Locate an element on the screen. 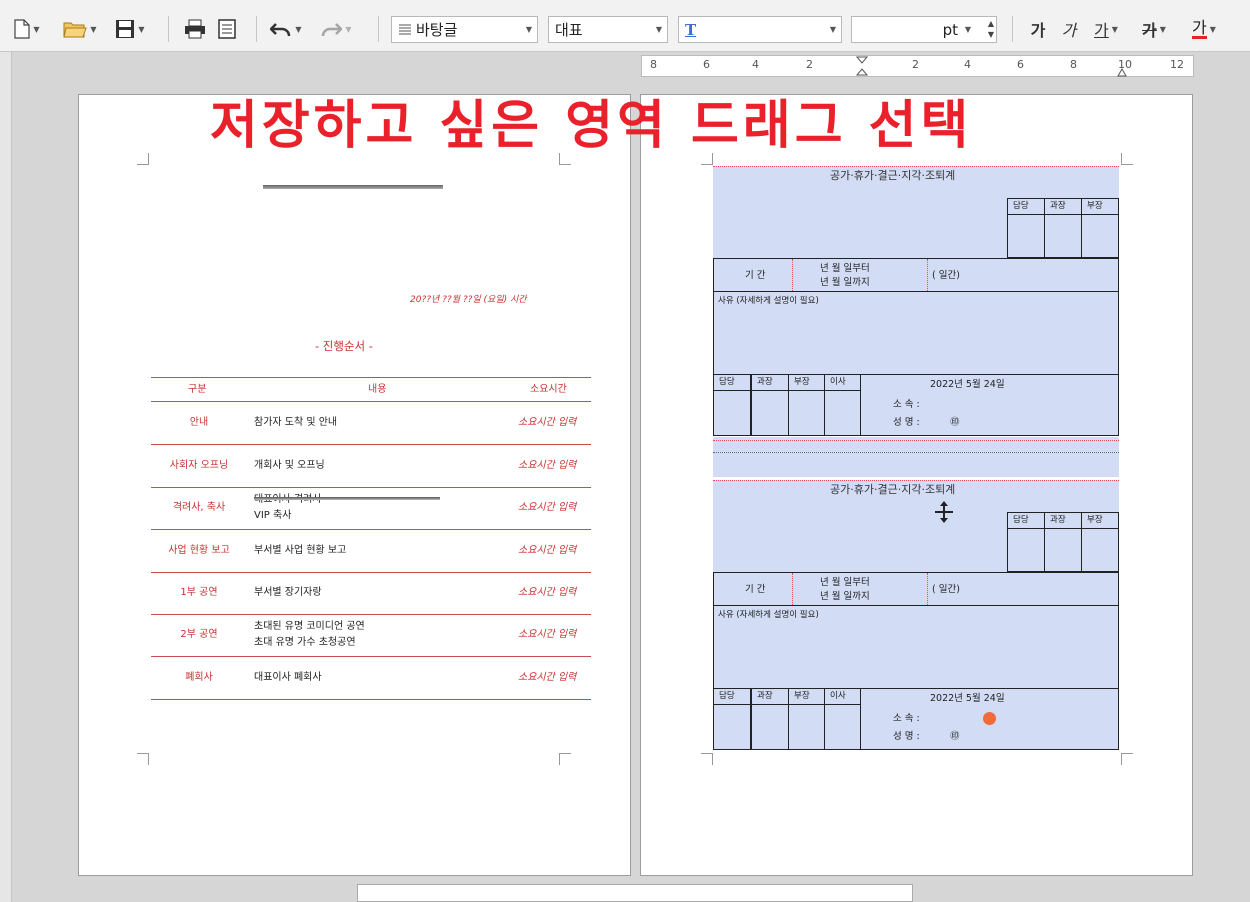 The height and width of the screenshot is (902, 1250). selection-gap is located at coordinates (916, 457).